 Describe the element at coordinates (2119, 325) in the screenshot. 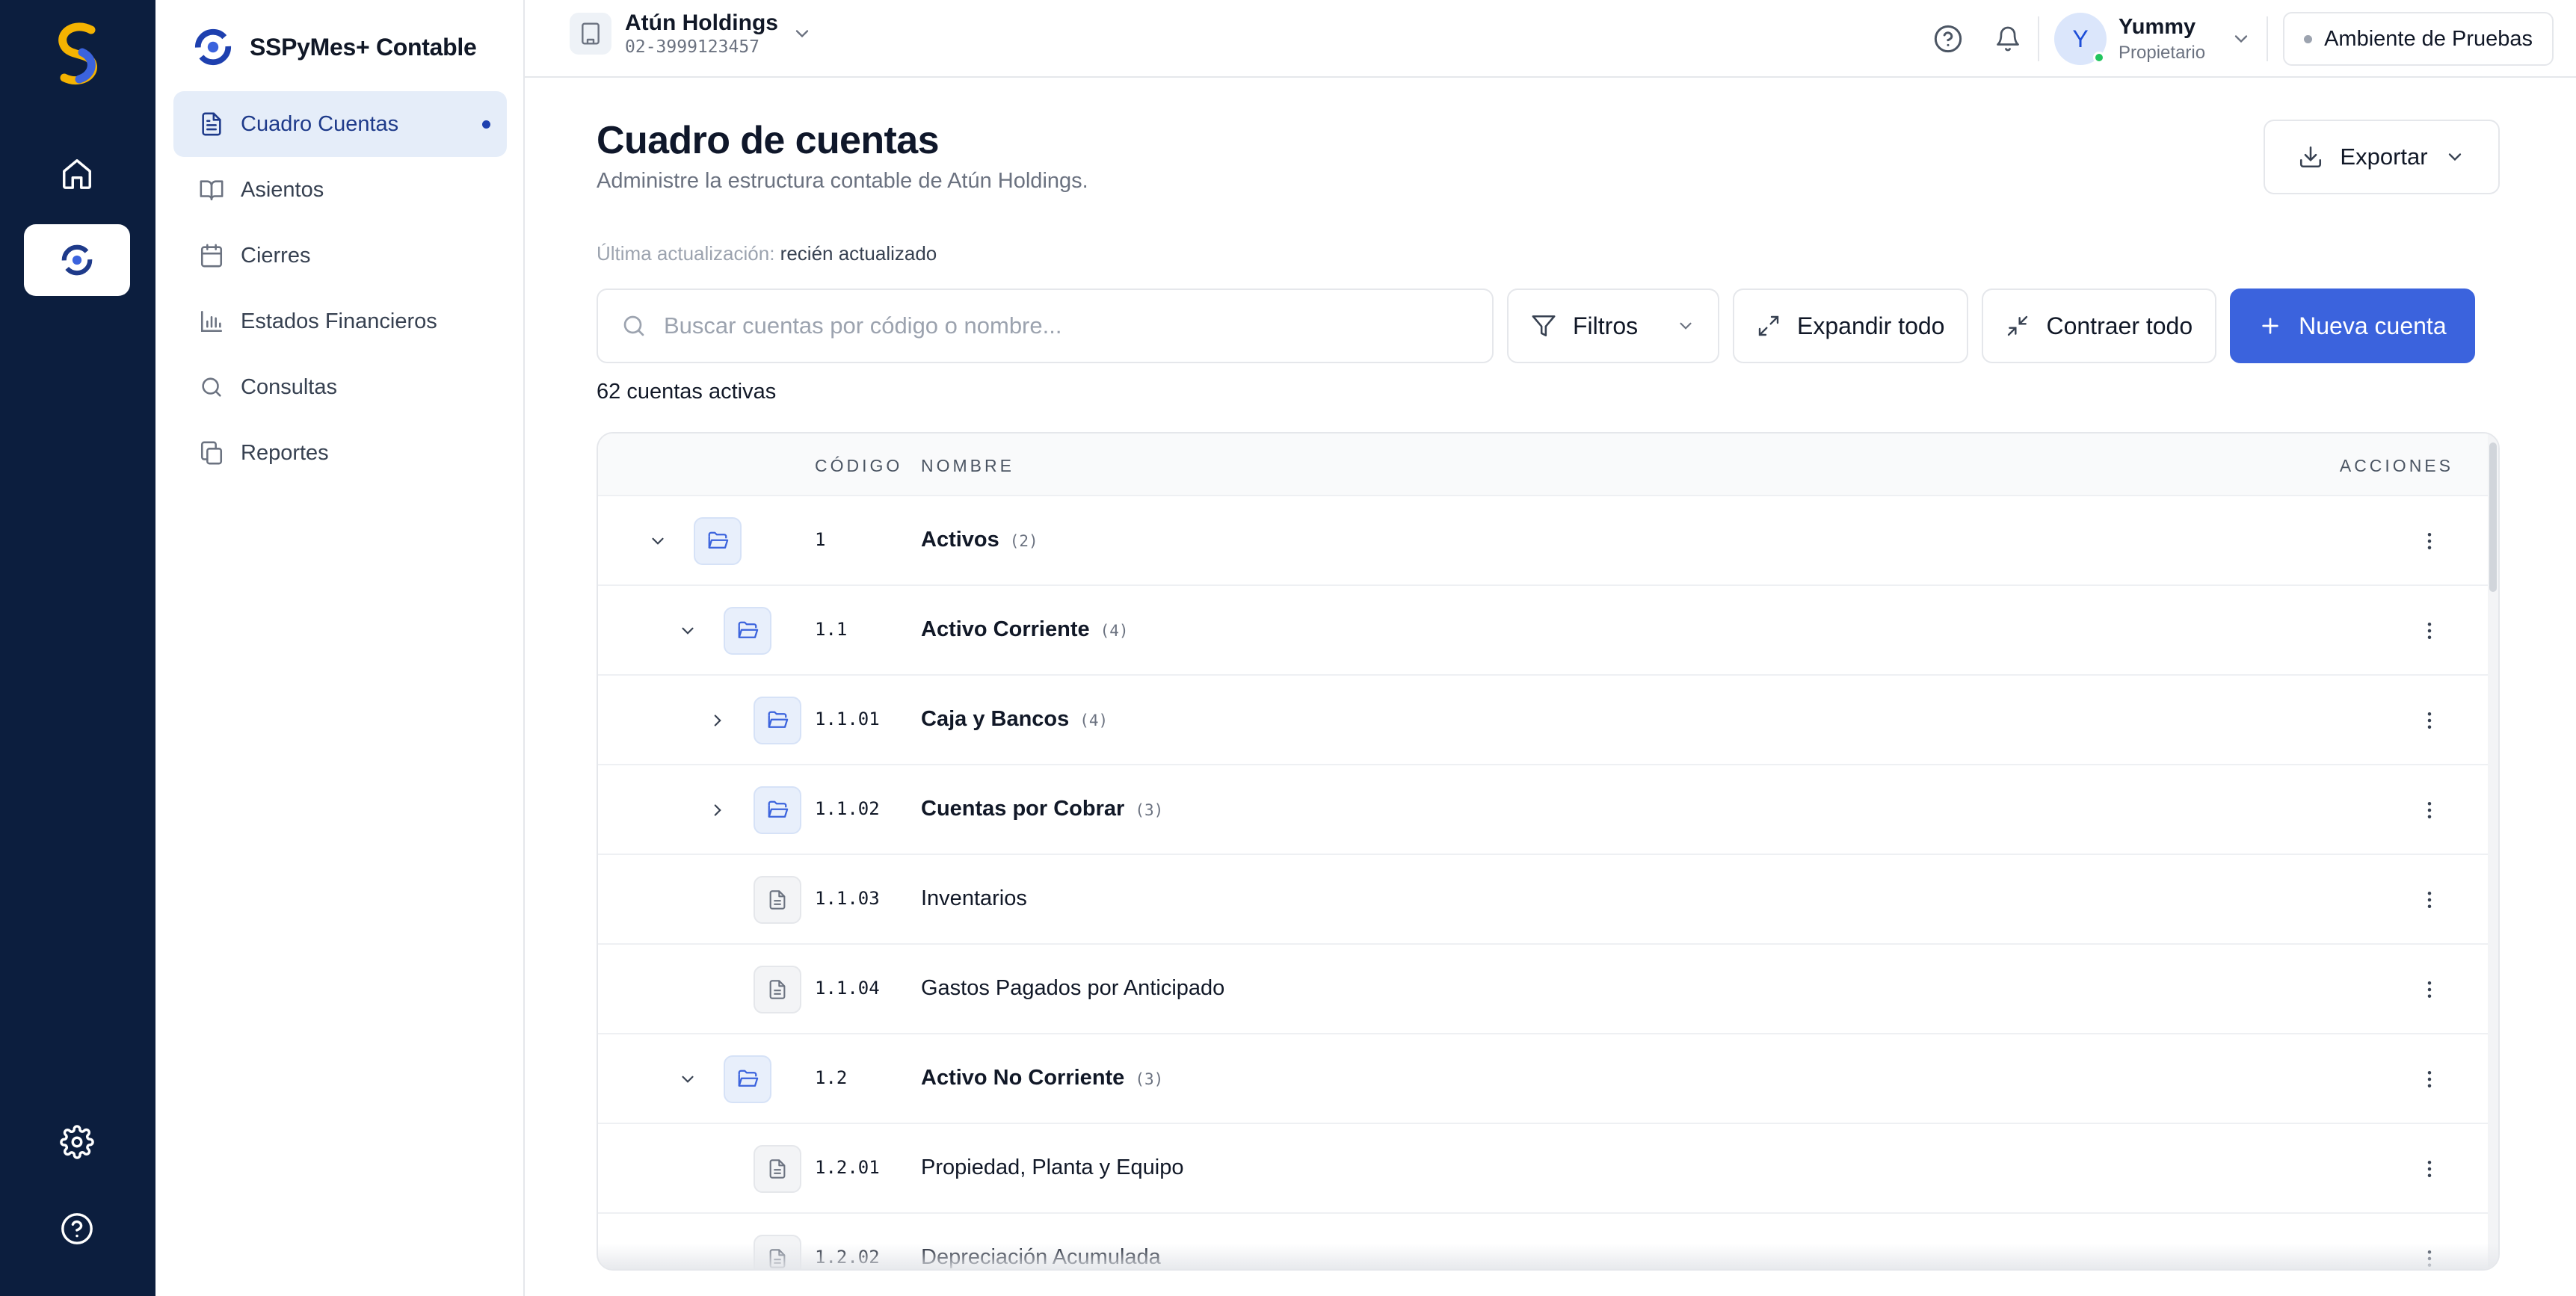

I see `collapse-all-label: Contraer todo` at that location.